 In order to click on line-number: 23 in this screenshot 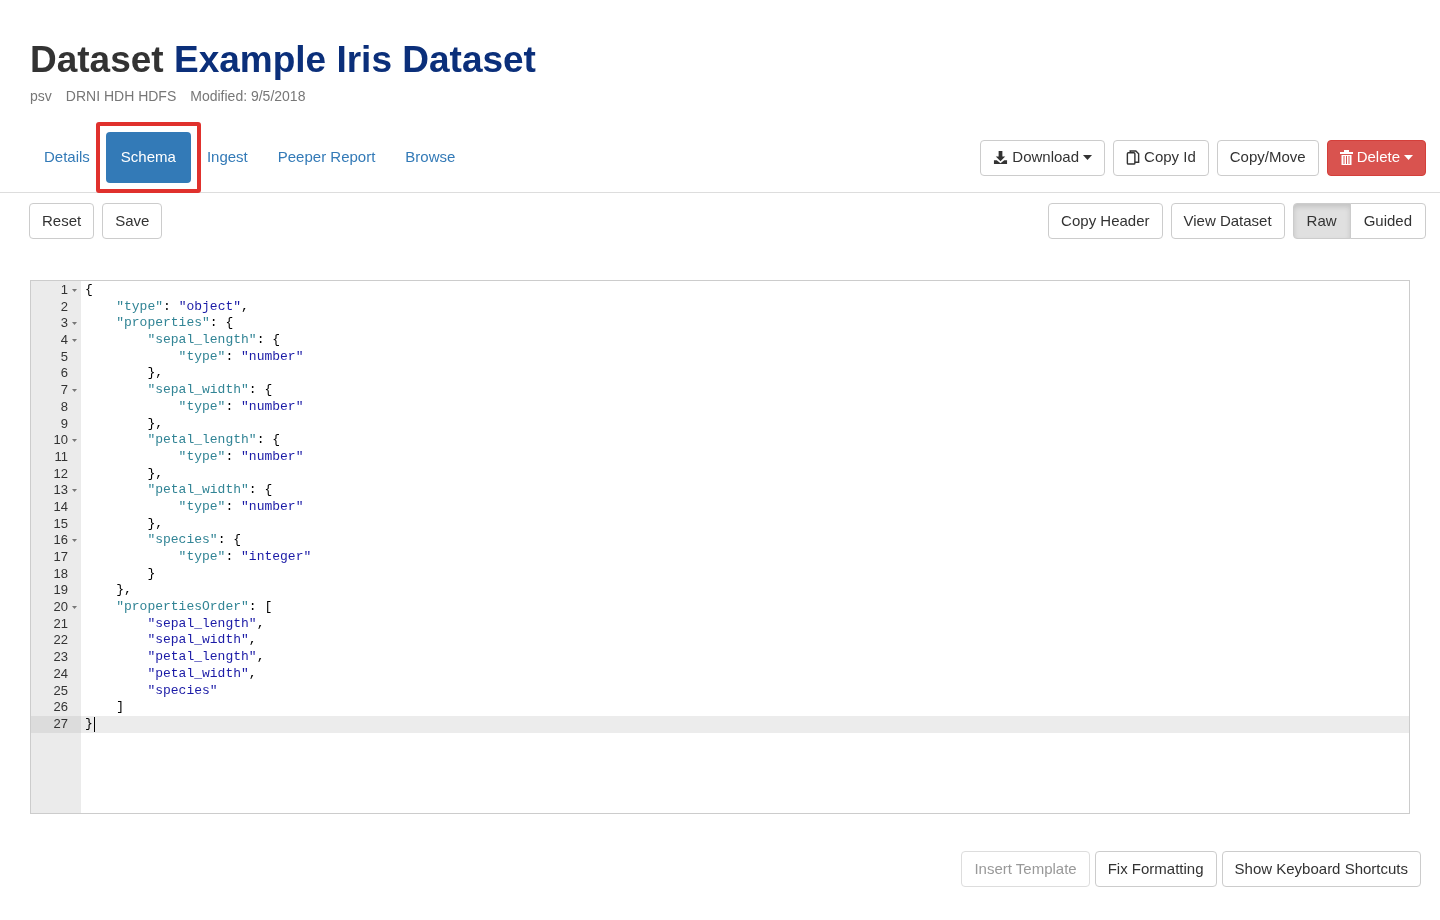, I will do `click(60, 657)`.